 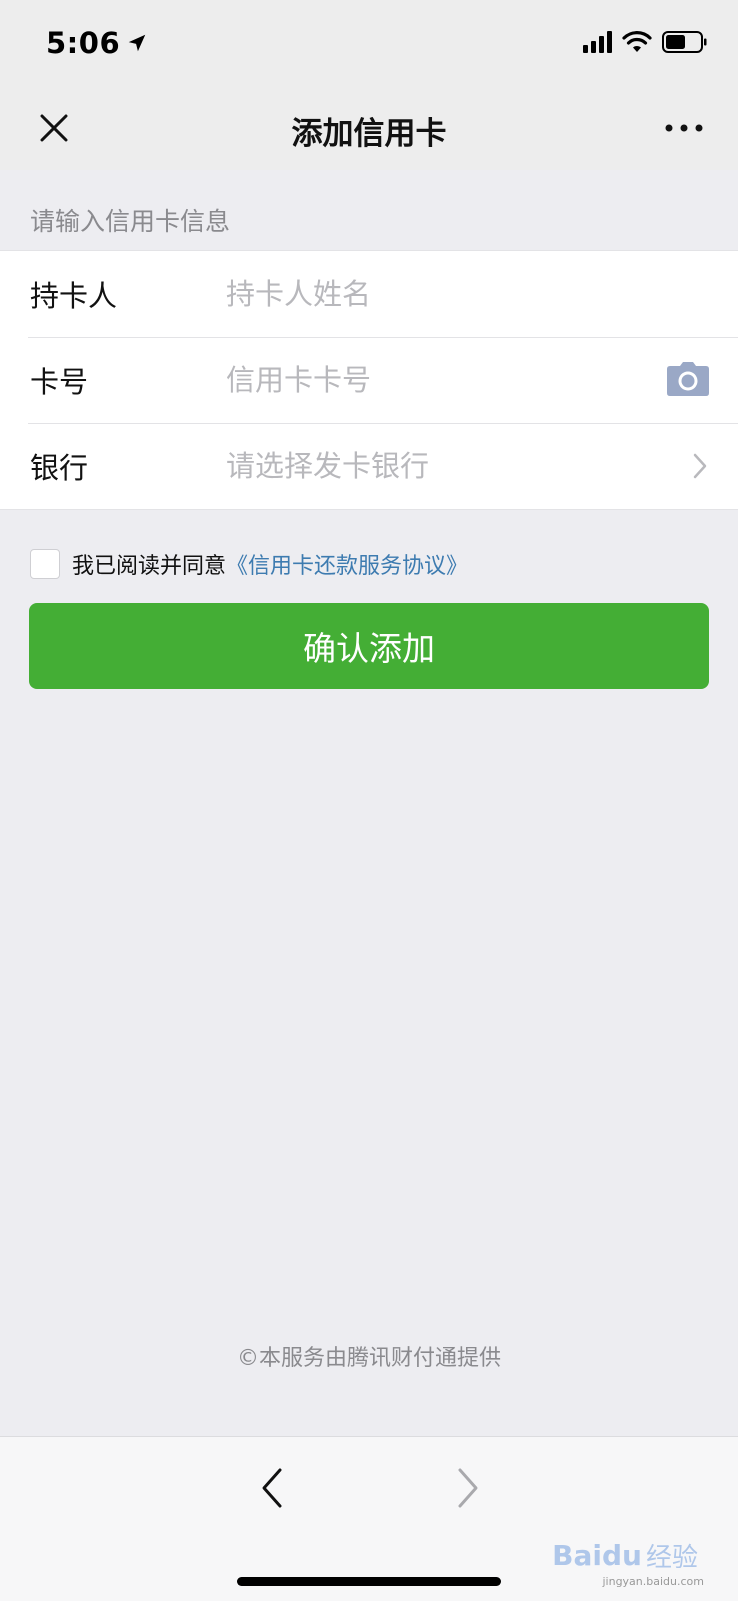 What do you see at coordinates (688, 379) in the screenshot?
I see `camera-icon` at bounding box center [688, 379].